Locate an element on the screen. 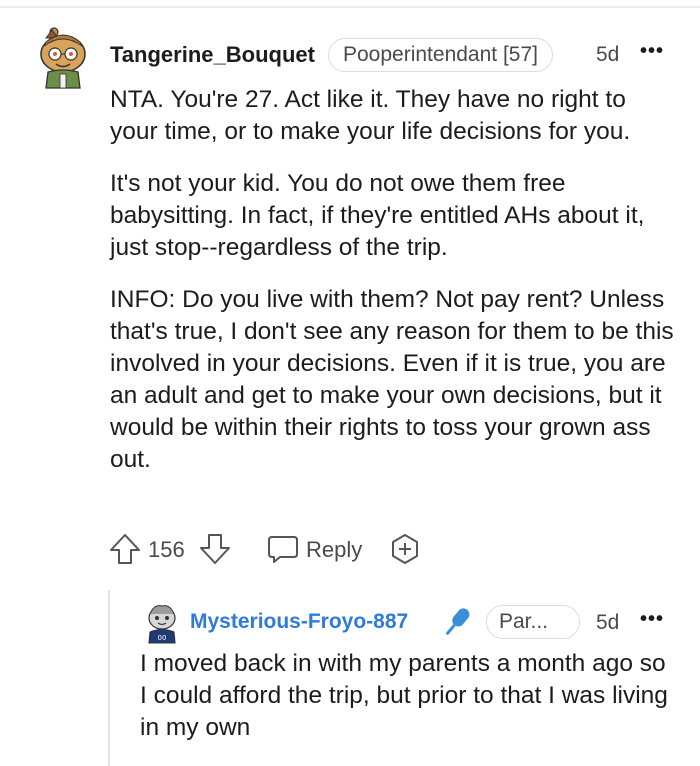 The image size is (700, 766). arrow-up-icon is located at coordinates (125, 549).